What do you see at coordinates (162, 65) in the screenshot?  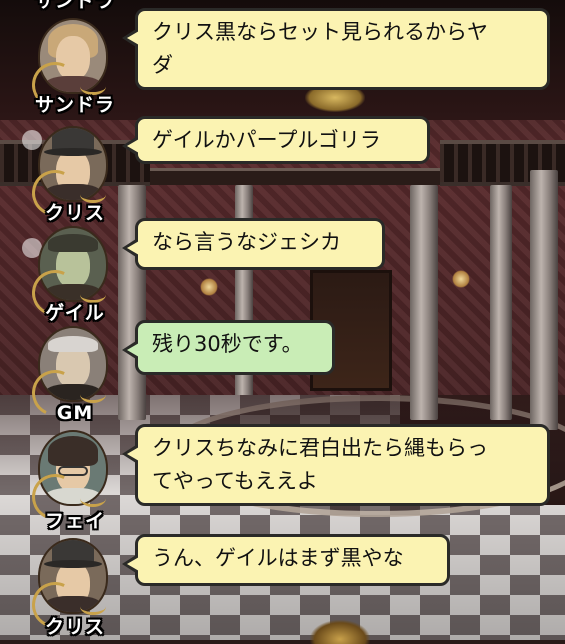 I see `message-line: ダ` at bounding box center [162, 65].